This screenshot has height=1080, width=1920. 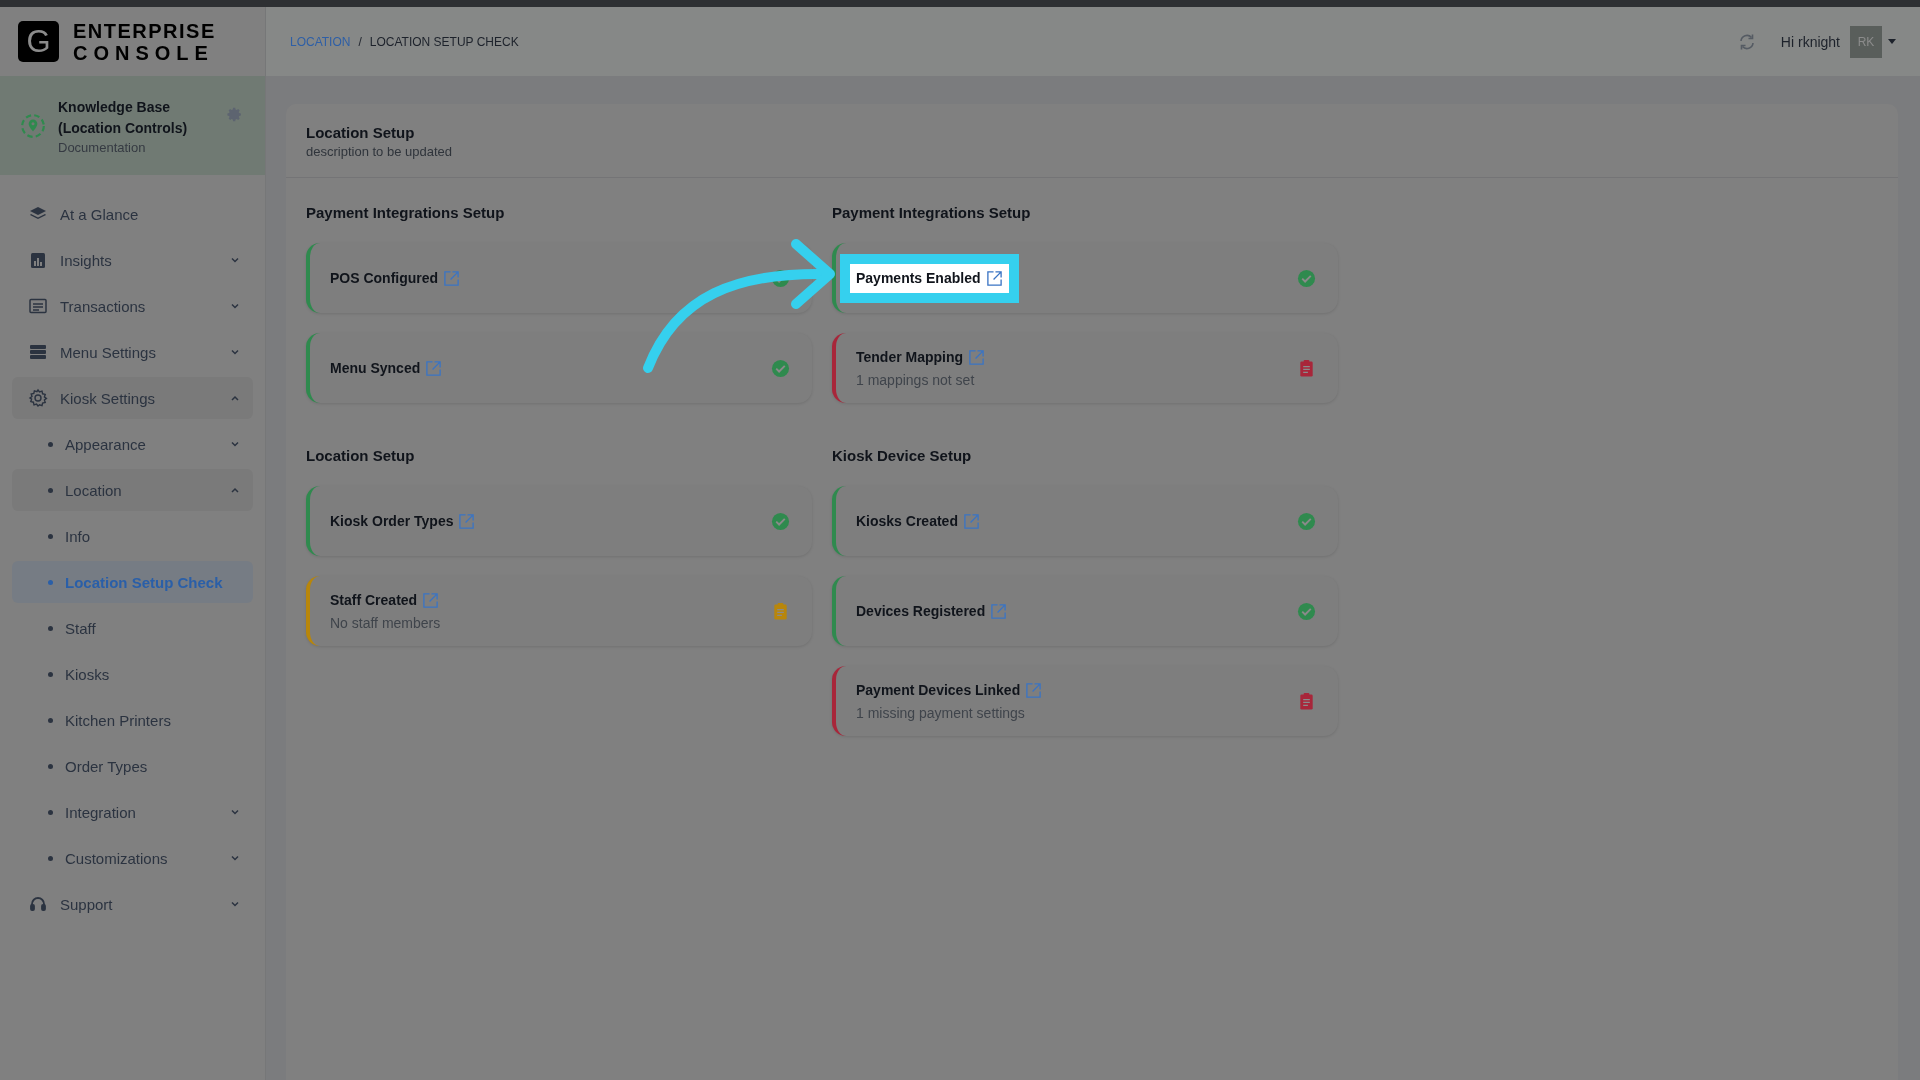 I want to click on sidebar-item: Appearance, so click(x=132, y=444).